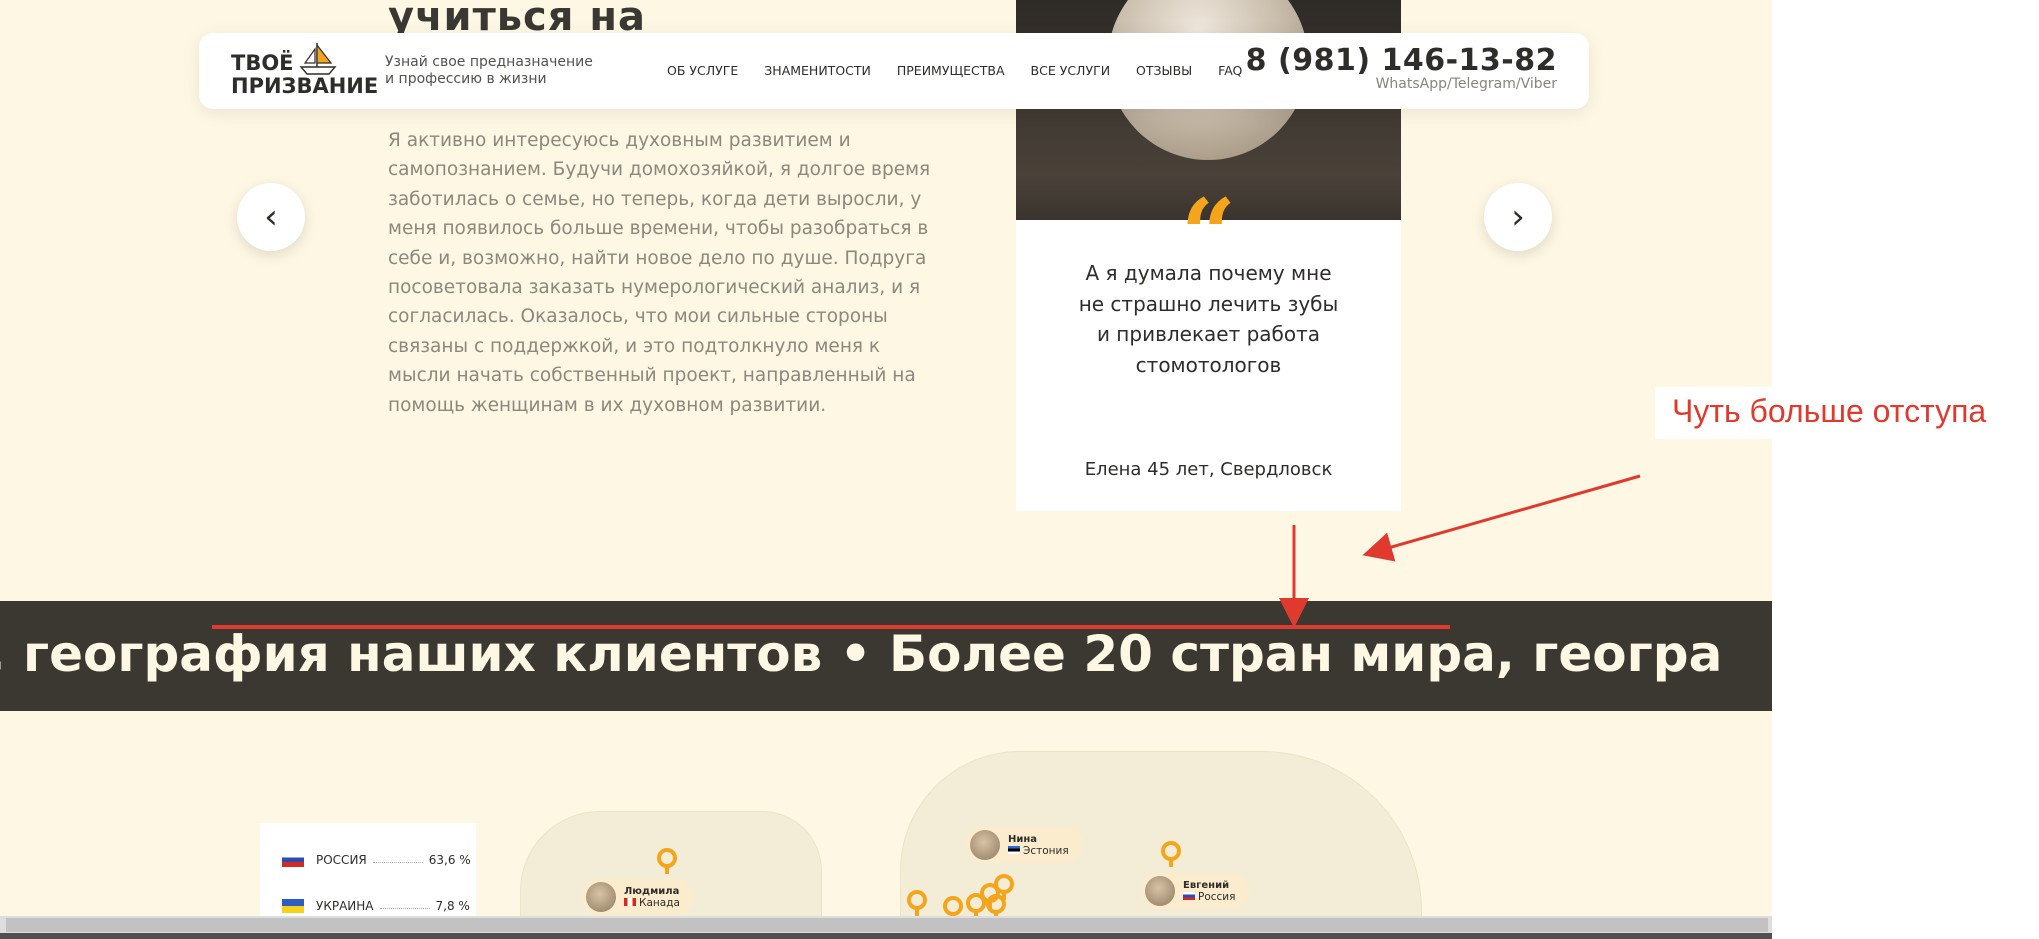 The width and height of the screenshot is (2039, 939). I want to click on annotation-arrows, so click(926, 551).